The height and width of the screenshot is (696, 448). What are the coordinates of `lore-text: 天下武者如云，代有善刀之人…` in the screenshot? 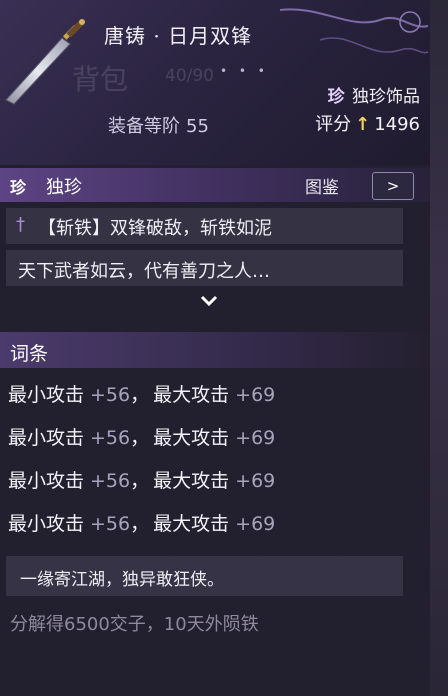 It's located at (144, 271).